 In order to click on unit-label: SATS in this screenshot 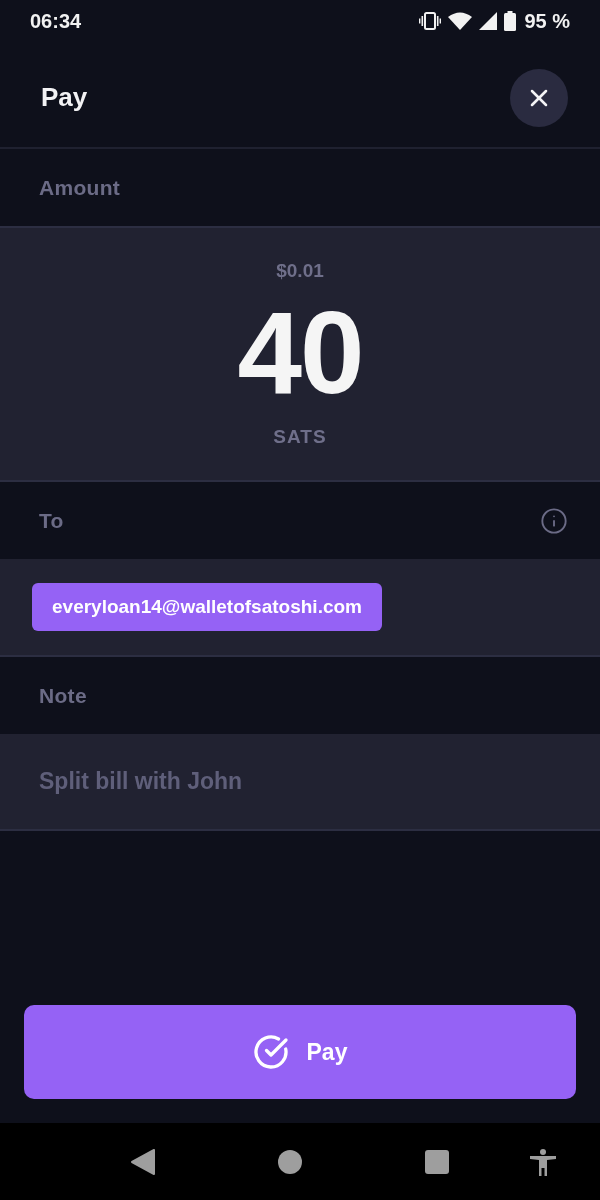, I will do `click(300, 437)`.